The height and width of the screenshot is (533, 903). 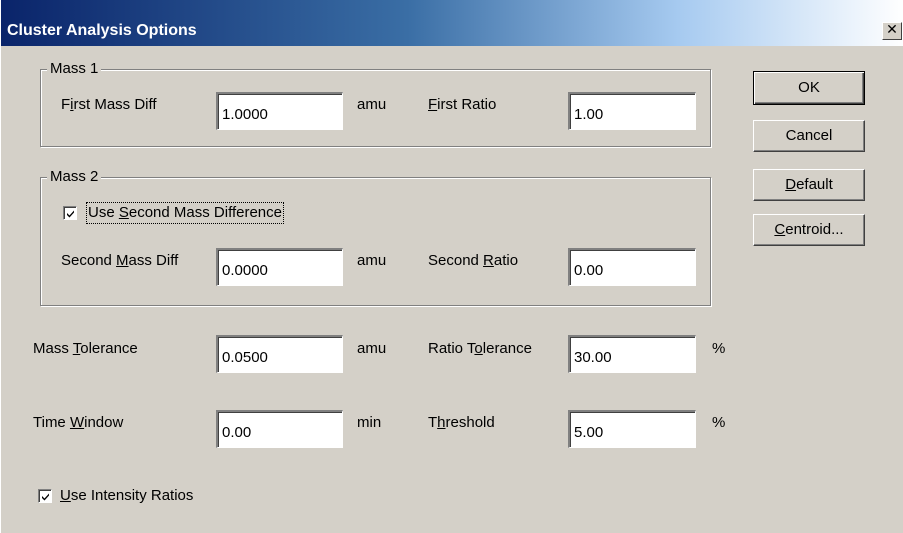 I want to click on first-mass-diff-label: First Mass Diff, so click(x=109, y=104).